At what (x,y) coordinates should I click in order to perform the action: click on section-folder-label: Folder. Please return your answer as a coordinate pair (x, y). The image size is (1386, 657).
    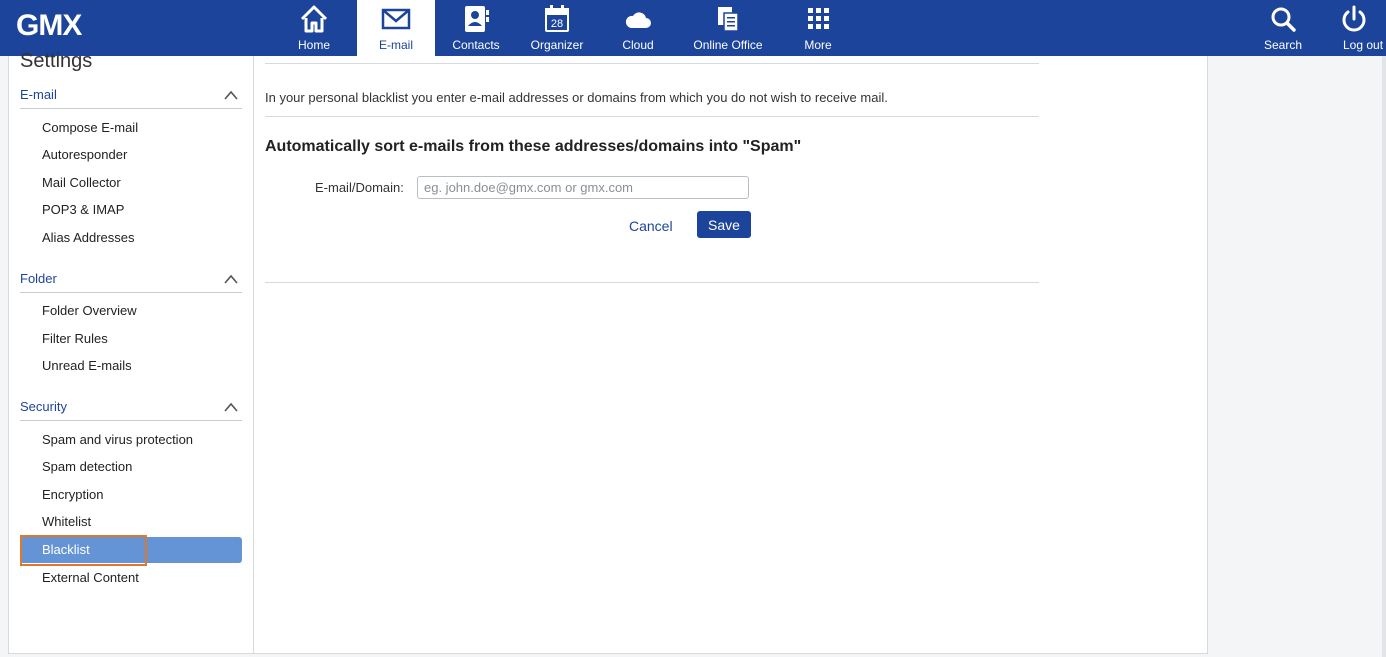
    Looking at the image, I should click on (38, 278).